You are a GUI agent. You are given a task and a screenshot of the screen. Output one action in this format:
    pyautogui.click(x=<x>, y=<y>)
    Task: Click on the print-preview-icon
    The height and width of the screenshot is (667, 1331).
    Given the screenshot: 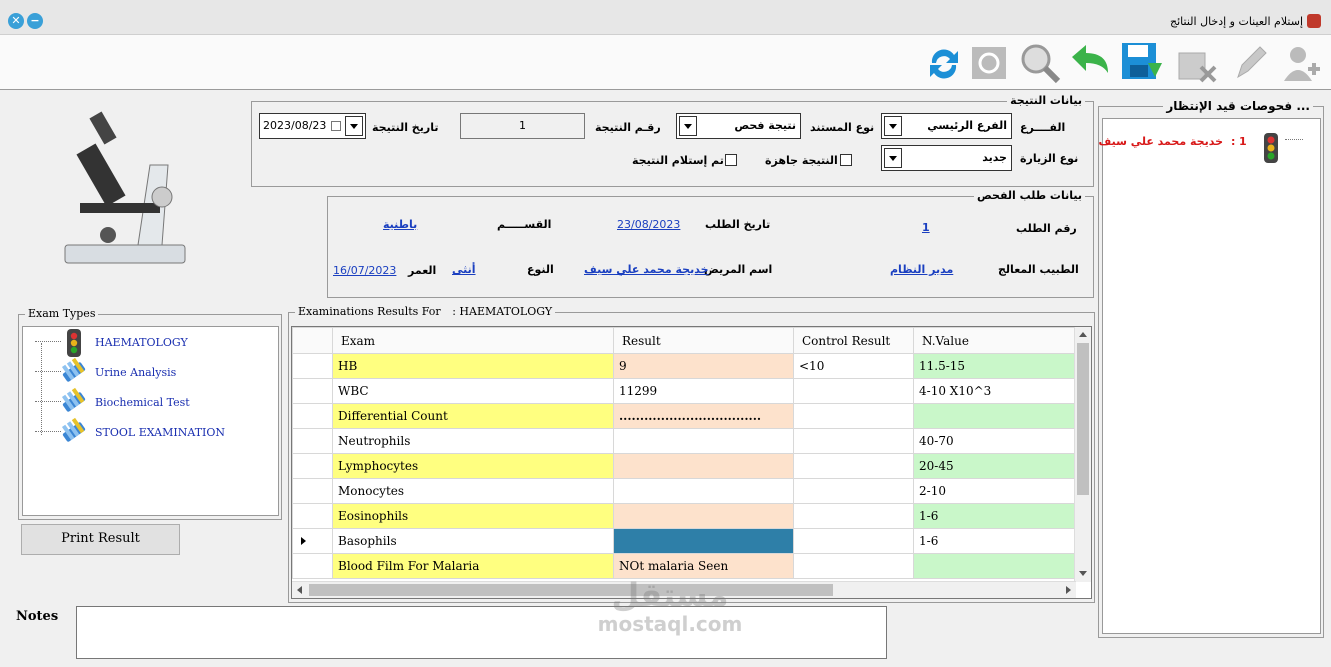 What is the action you would take?
    pyautogui.click(x=990, y=63)
    